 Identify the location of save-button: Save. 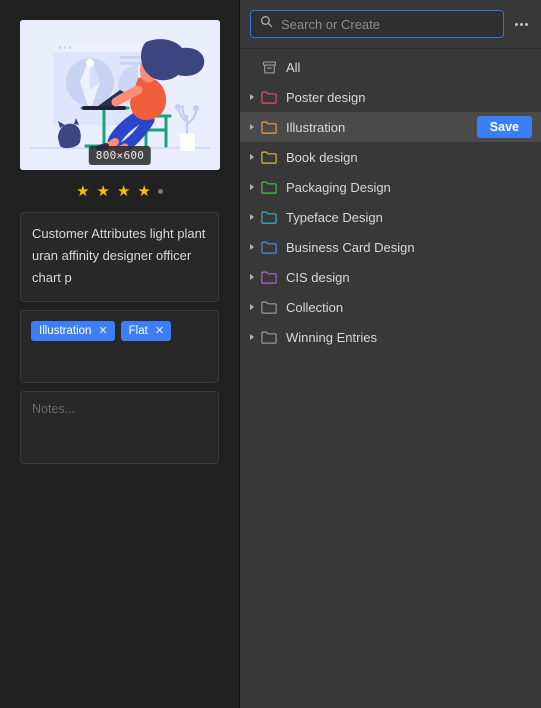
(504, 127).